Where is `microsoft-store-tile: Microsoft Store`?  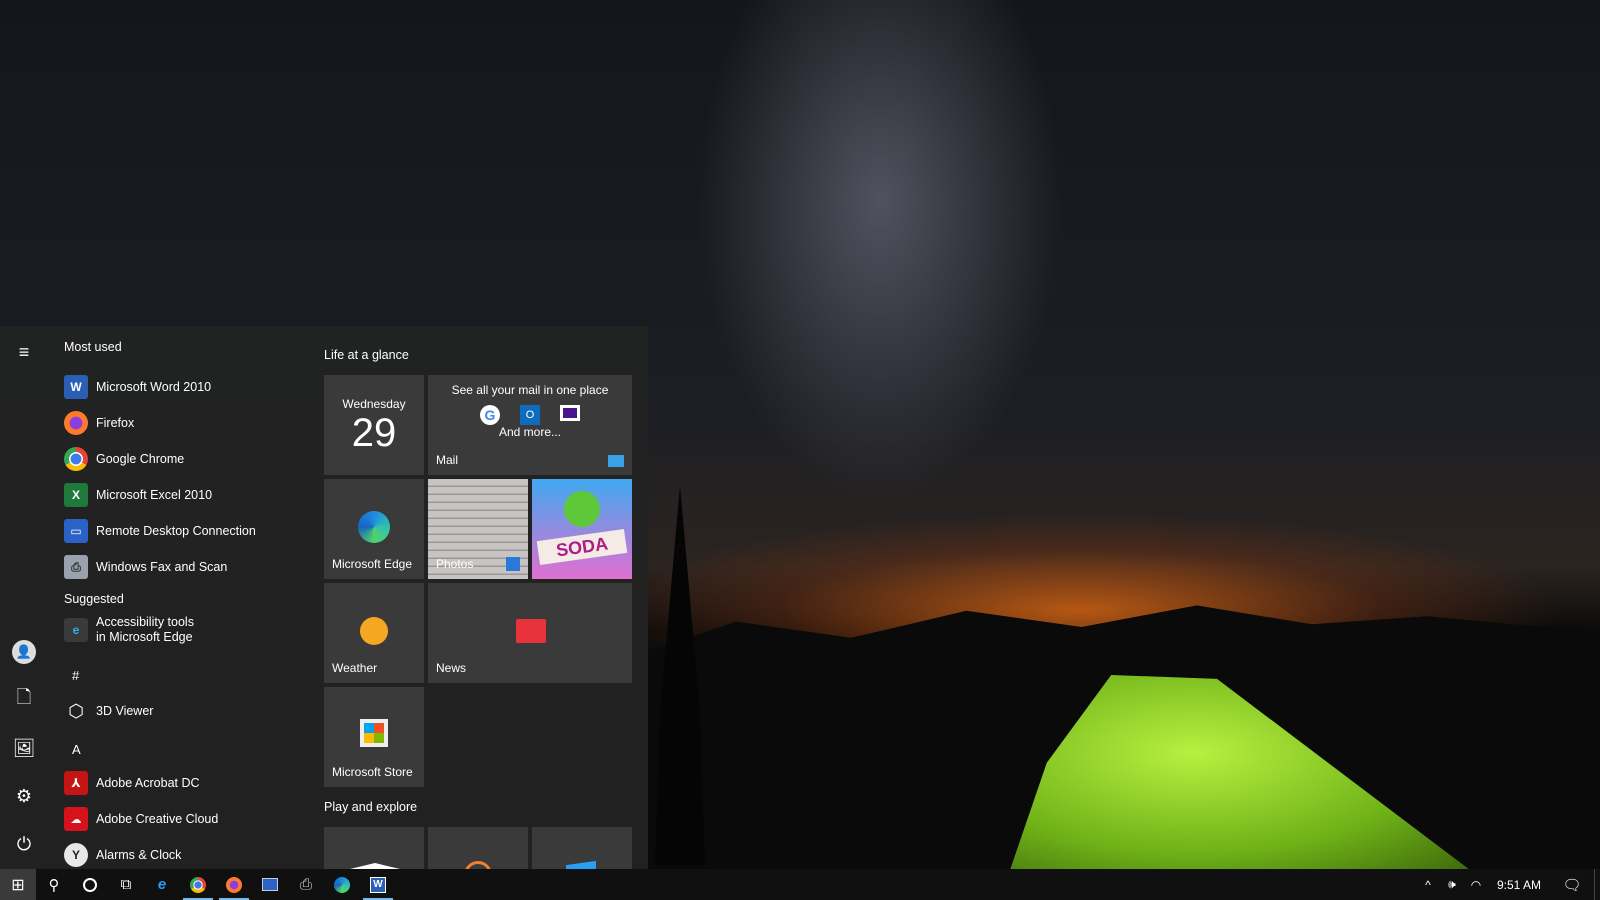 microsoft-store-tile: Microsoft Store is located at coordinates (374, 737).